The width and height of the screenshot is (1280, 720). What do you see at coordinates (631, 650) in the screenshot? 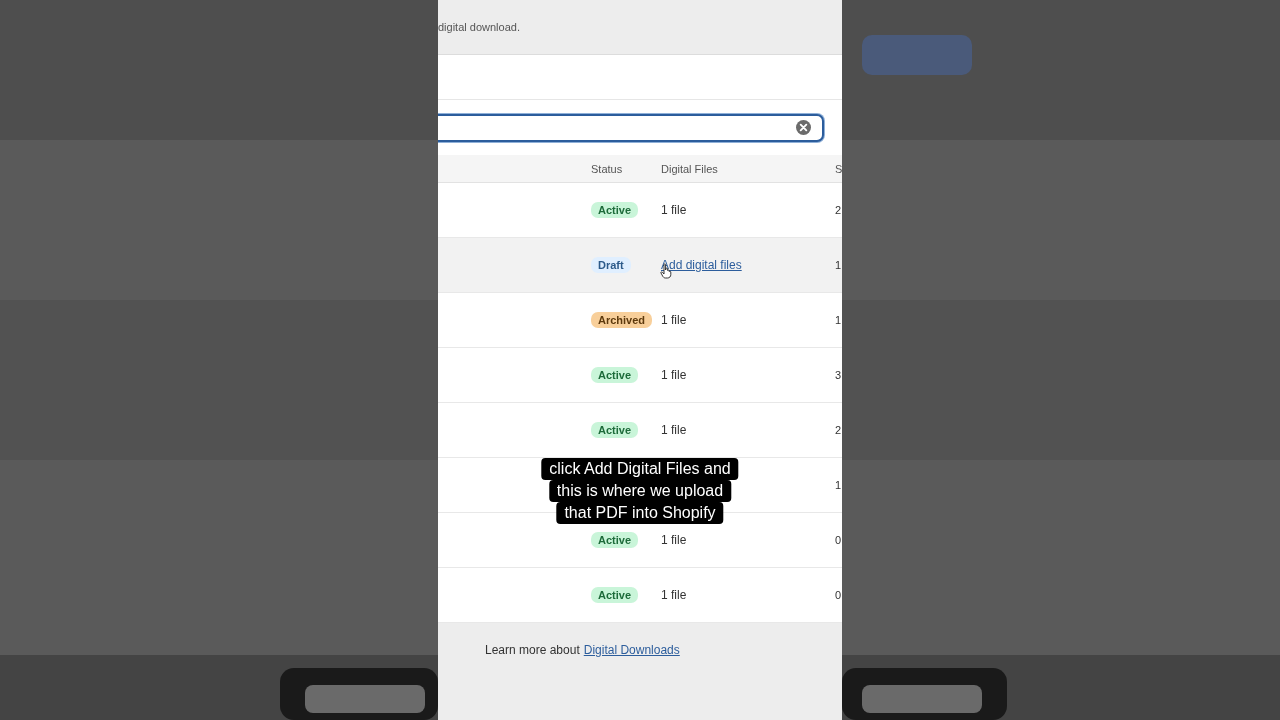
I see `digital-downloads-link: Digital Downloads` at bounding box center [631, 650].